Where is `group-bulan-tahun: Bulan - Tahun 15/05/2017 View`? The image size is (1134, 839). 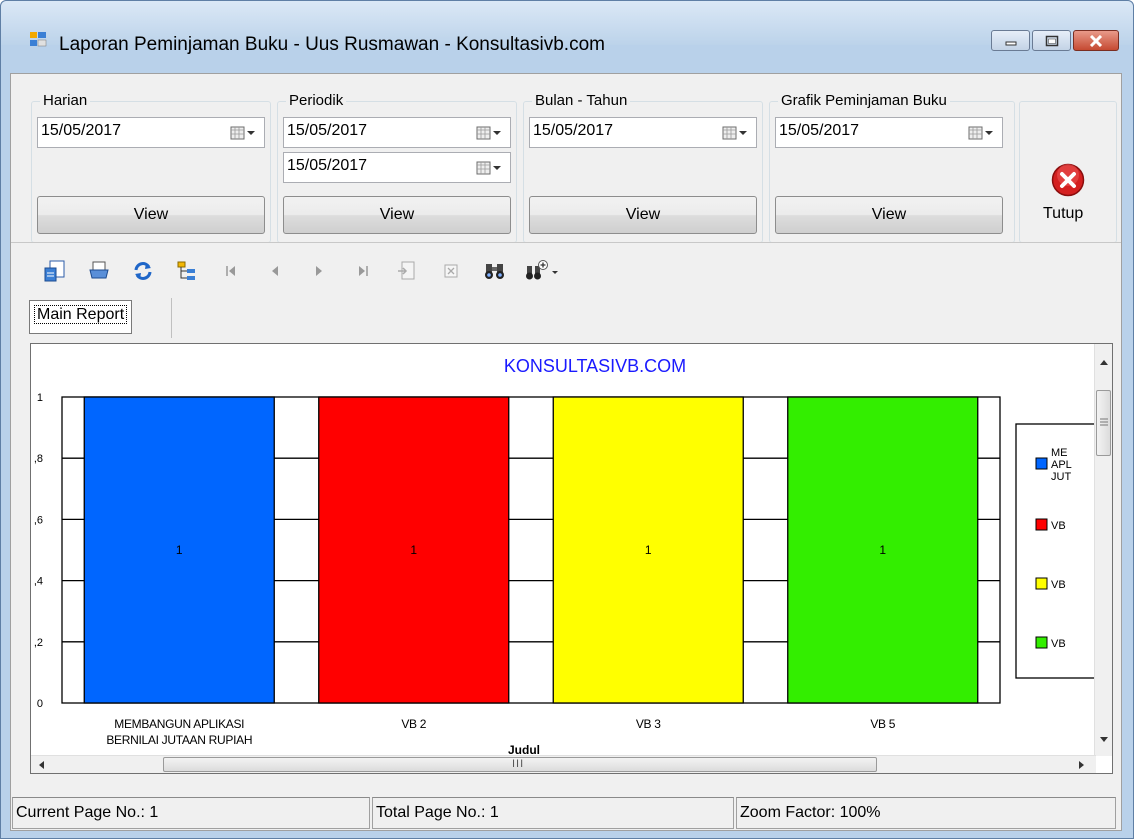
group-bulan-tahun: Bulan - Tahun 15/05/2017 View is located at coordinates (643, 167).